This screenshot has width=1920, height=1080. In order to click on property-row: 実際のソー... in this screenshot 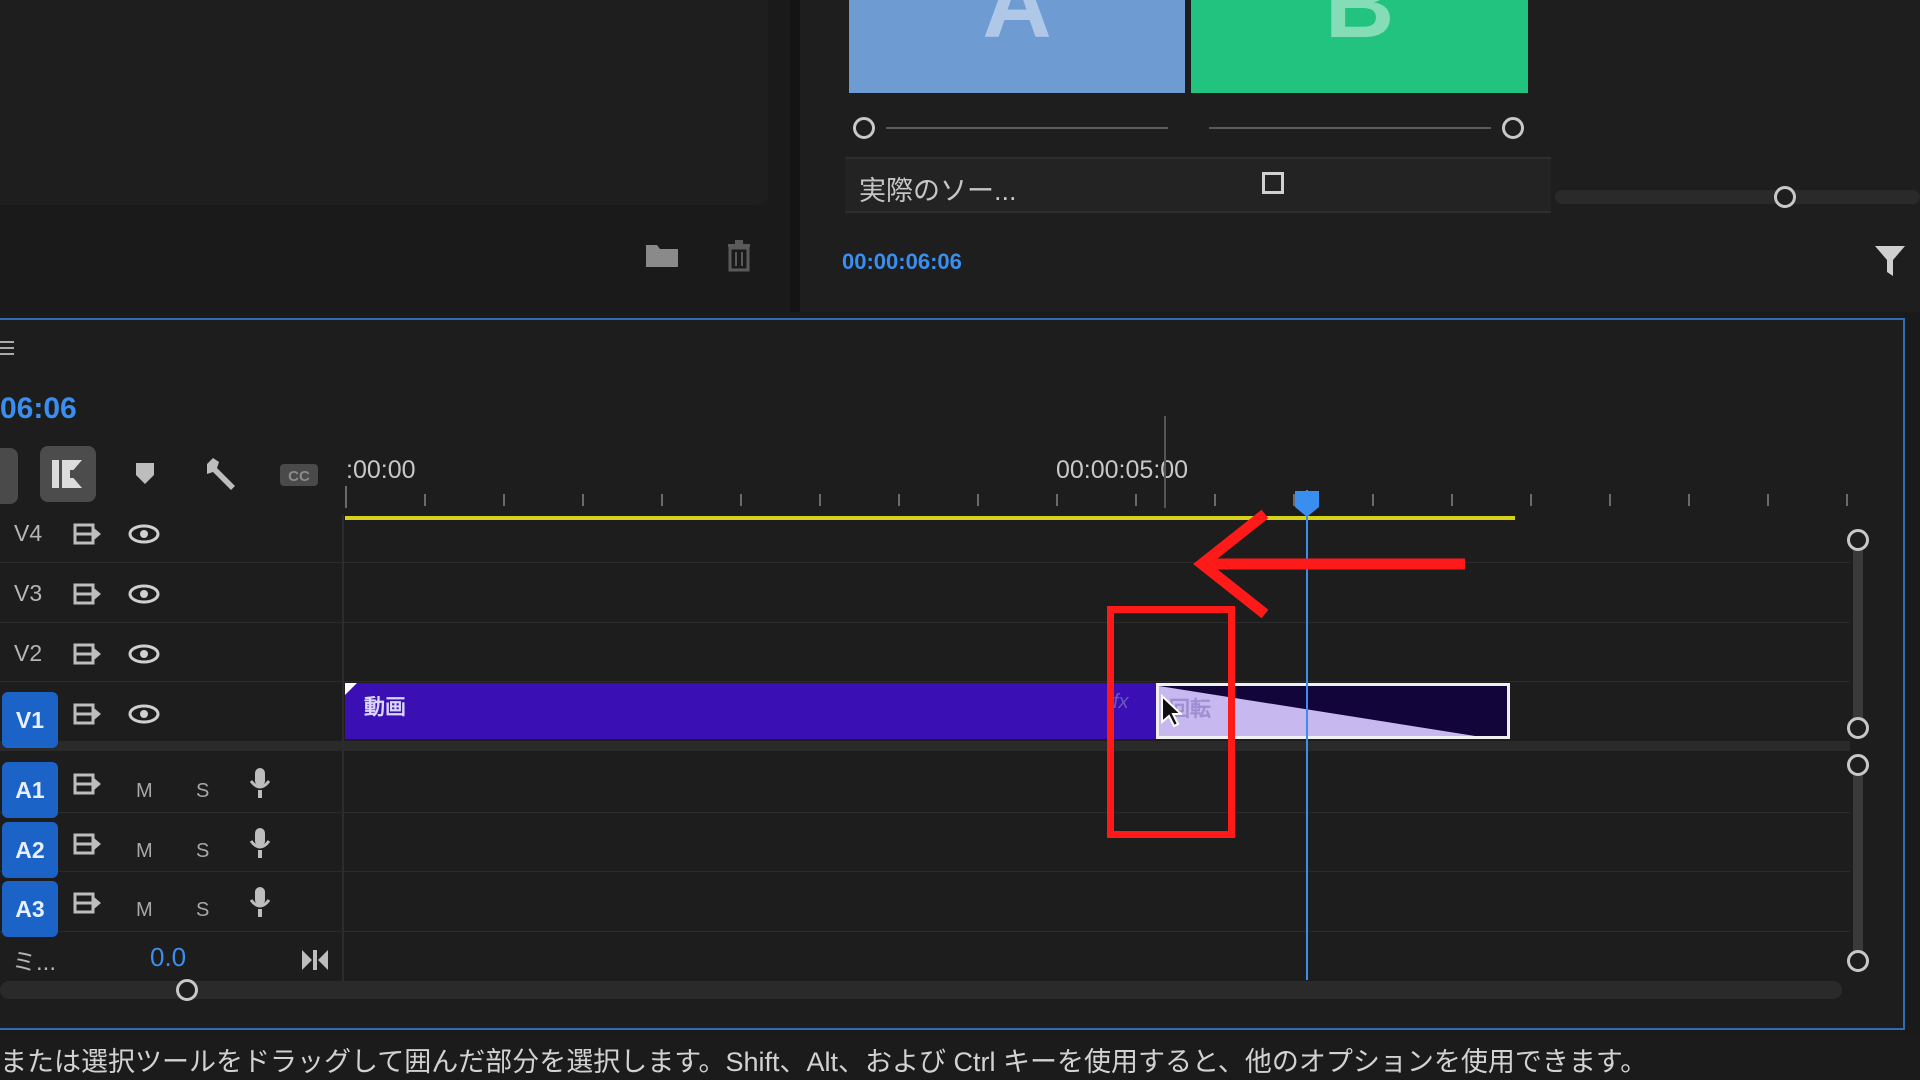, I will do `click(1198, 185)`.